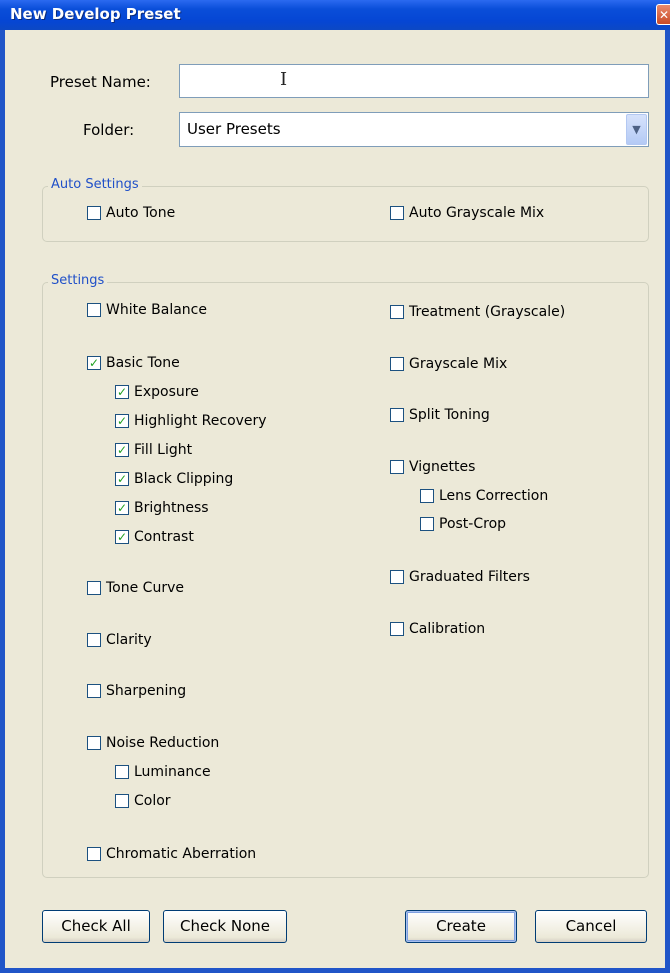  What do you see at coordinates (172, 772) in the screenshot?
I see `checkbox-label: Luminance` at bounding box center [172, 772].